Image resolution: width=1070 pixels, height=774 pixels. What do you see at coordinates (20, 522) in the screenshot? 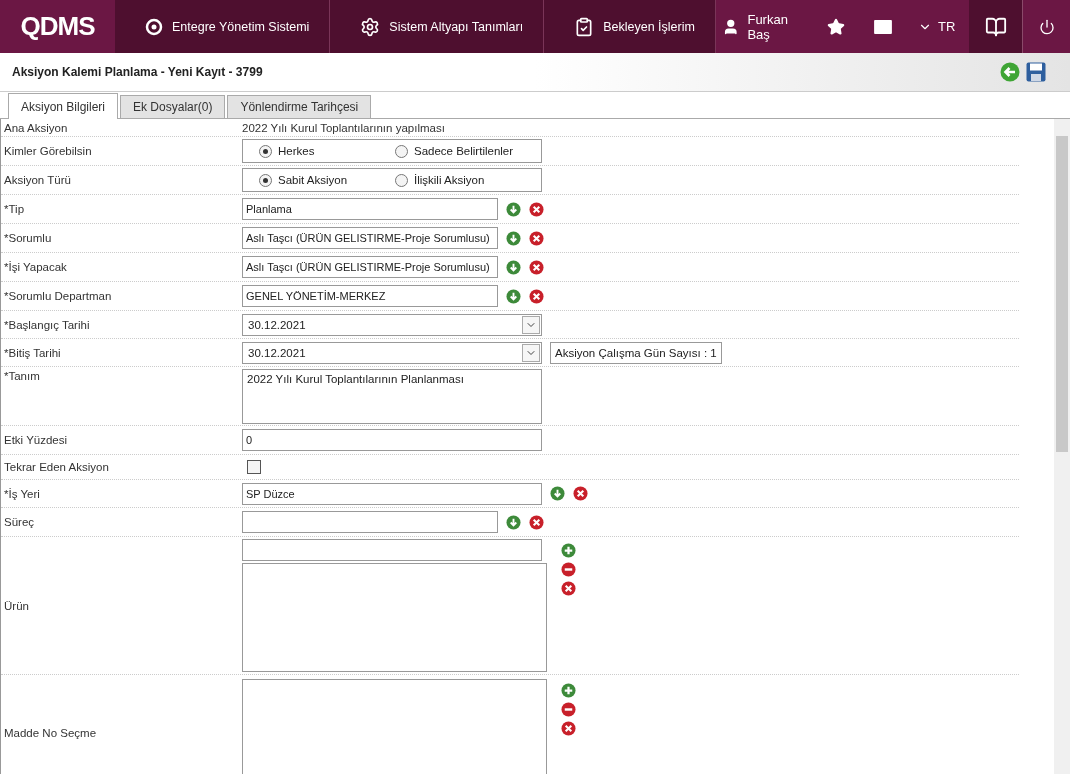
I see `field-label: Süreç` at bounding box center [20, 522].